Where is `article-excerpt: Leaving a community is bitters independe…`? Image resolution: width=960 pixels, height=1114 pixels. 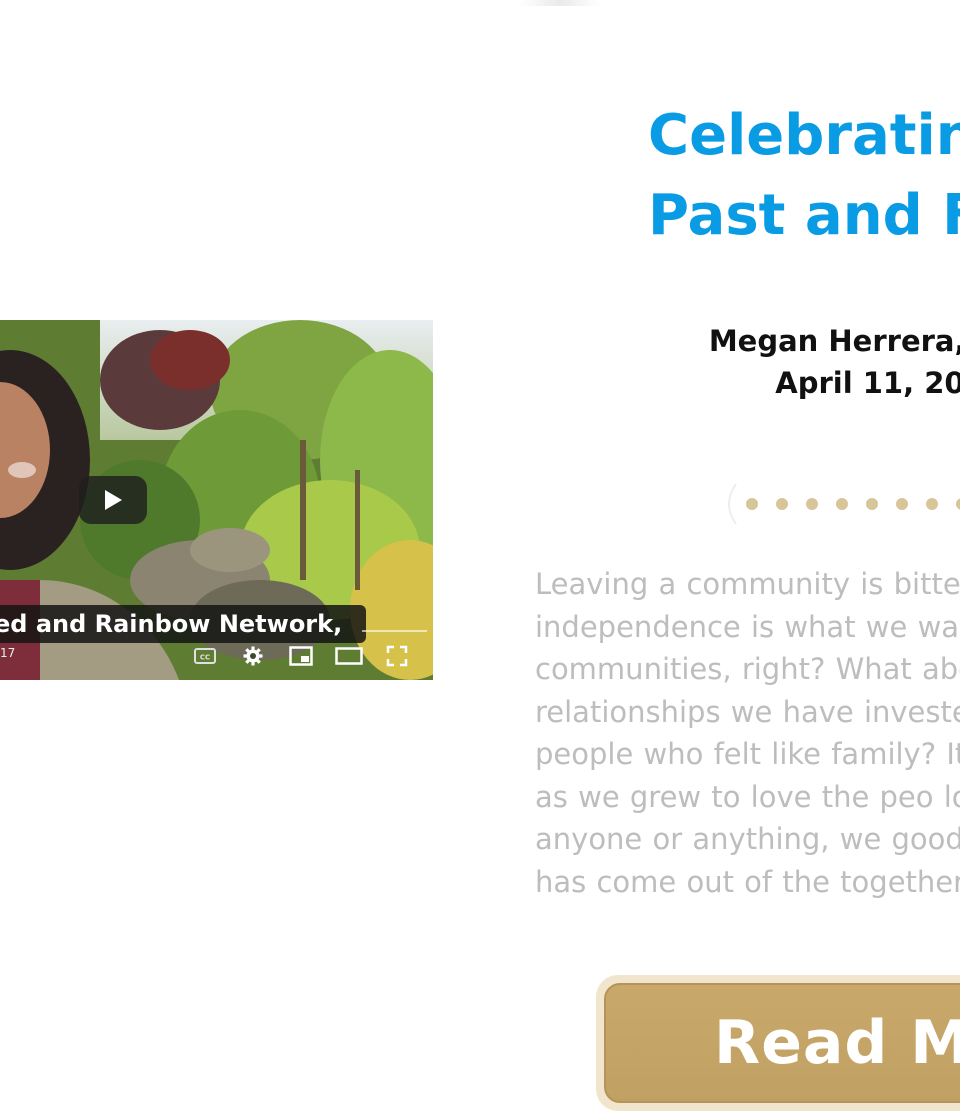
article-excerpt: Leaving a community is bitters independe… is located at coordinates (747, 733).